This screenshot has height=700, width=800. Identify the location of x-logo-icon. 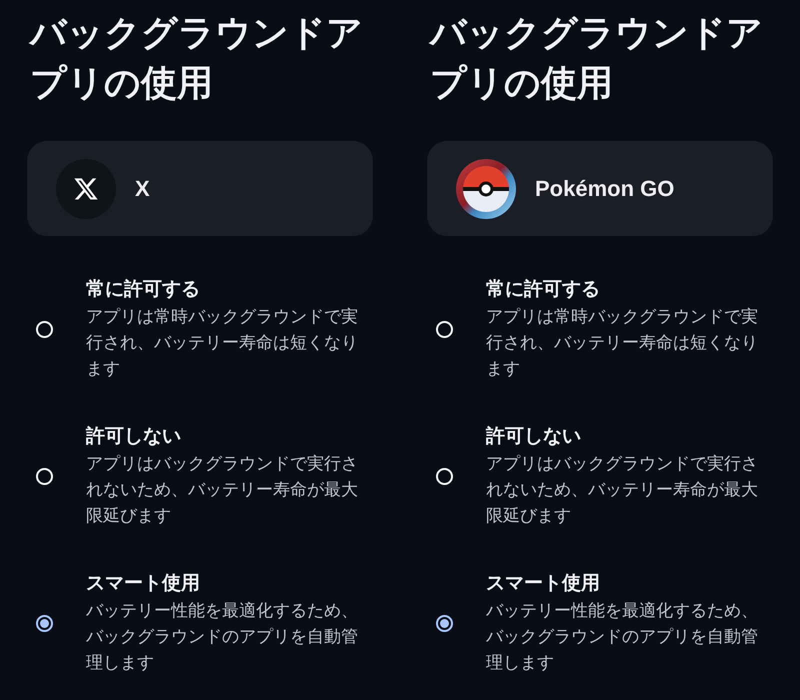
(86, 188).